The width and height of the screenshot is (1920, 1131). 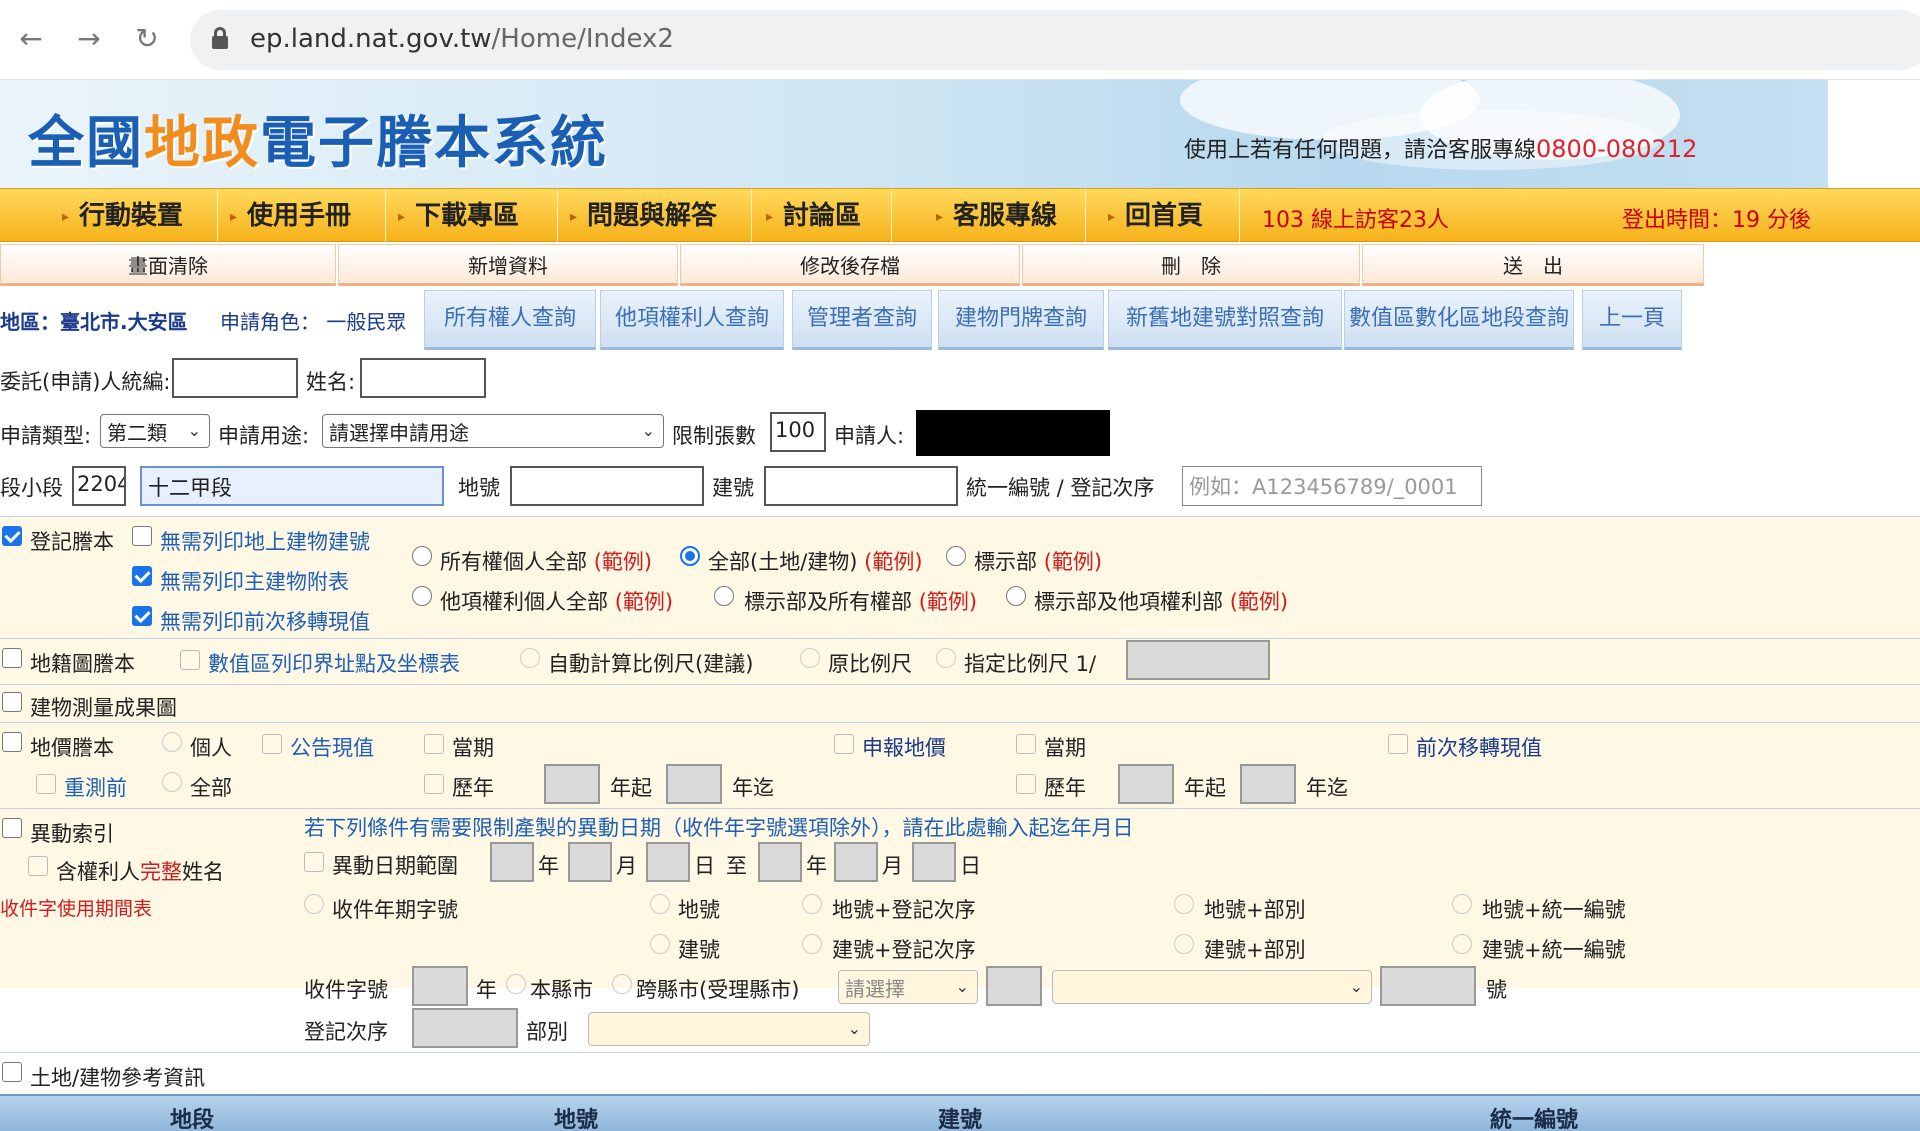 What do you see at coordinates (434, 784) in the screenshot?
I see `announced-past-checkbox` at bounding box center [434, 784].